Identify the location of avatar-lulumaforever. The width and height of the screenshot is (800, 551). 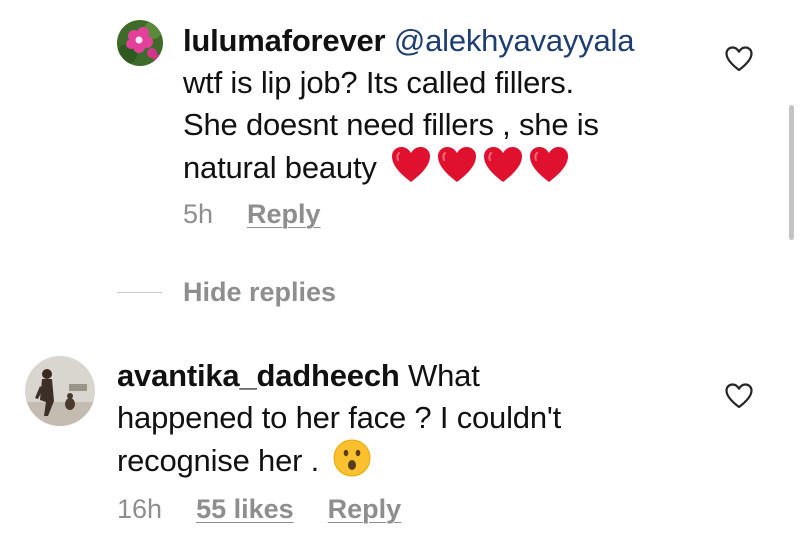
(140, 43).